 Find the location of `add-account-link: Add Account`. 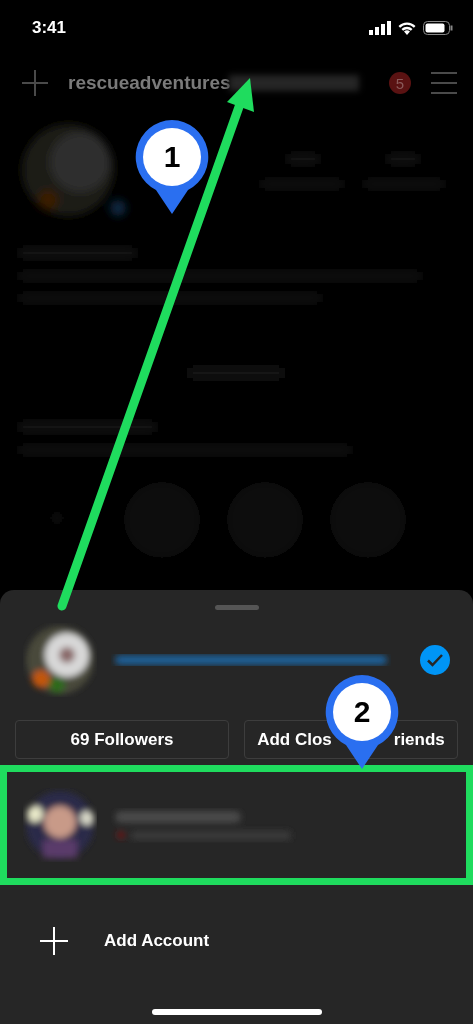

add-account-link: Add Account is located at coordinates (157, 941).